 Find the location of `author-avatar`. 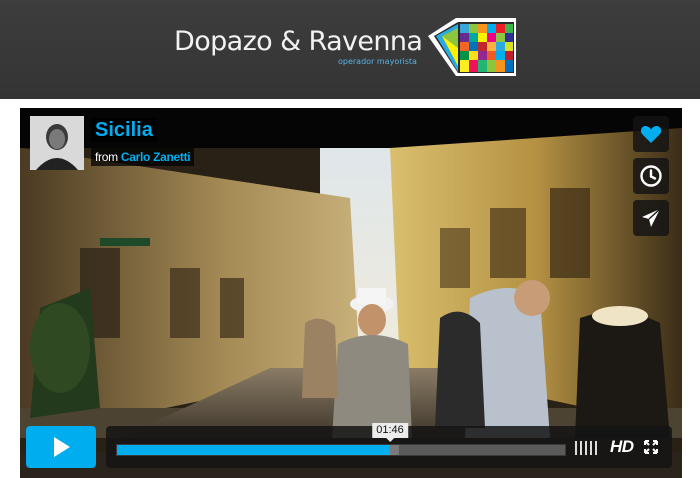

author-avatar is located at coordinates (57, 143).